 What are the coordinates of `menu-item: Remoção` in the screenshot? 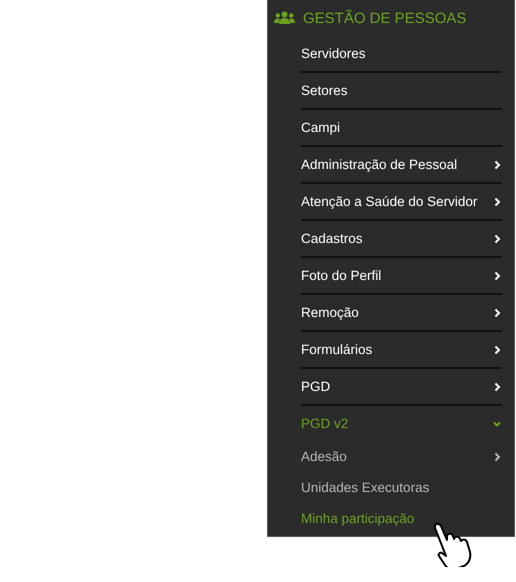 It's located at (401, 313).